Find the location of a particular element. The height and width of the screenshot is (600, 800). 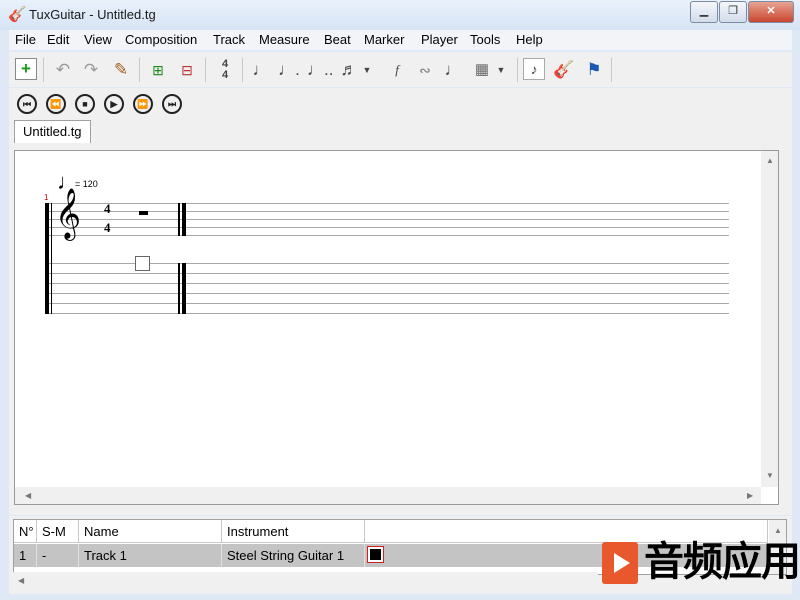

scroll-up-icon: ▲ is located at coordinates (770, 160).